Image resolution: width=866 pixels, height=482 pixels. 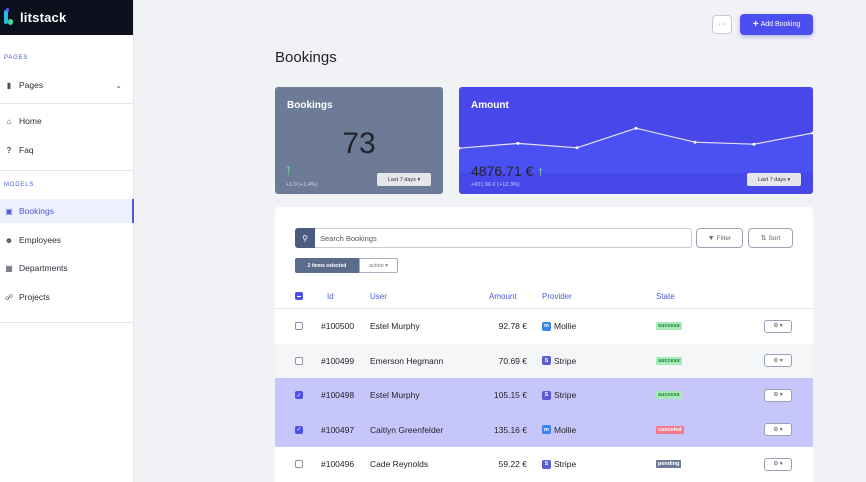 I want to click on search-icon: ⚲, so click(x=305, y=238).